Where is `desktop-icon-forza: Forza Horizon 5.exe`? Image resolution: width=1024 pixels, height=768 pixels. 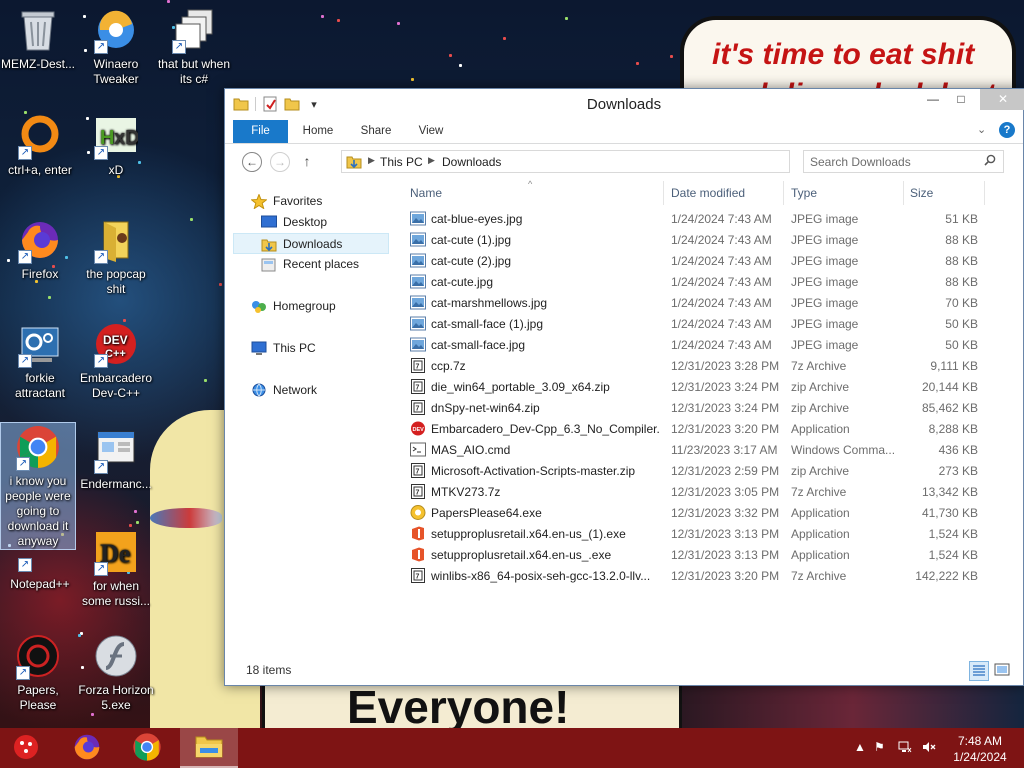
desktop-icon-forza: Forza Horizon 5.exe is located at coordinates (116, 672).